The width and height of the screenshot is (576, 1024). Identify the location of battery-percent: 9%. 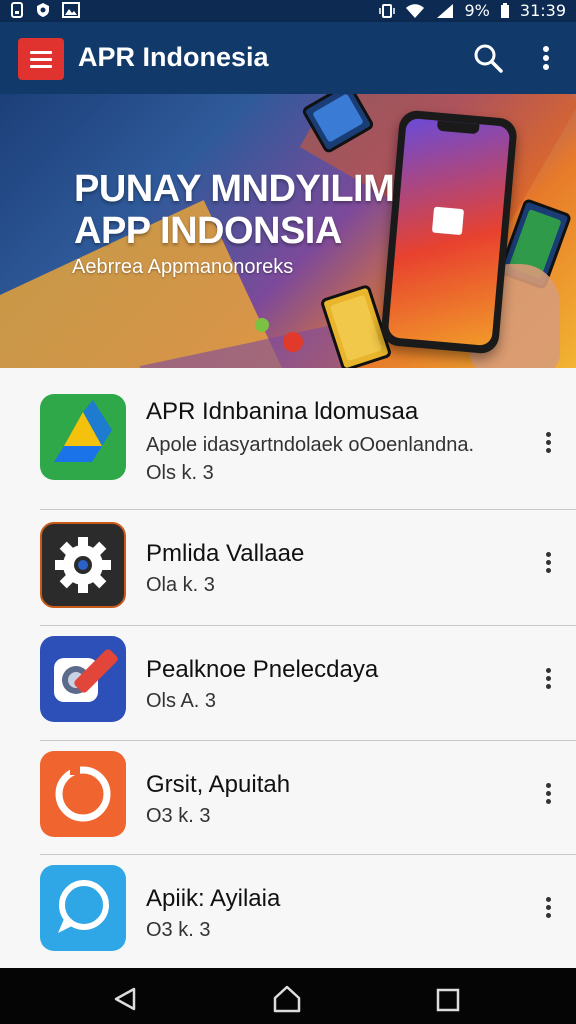
(477, 10).